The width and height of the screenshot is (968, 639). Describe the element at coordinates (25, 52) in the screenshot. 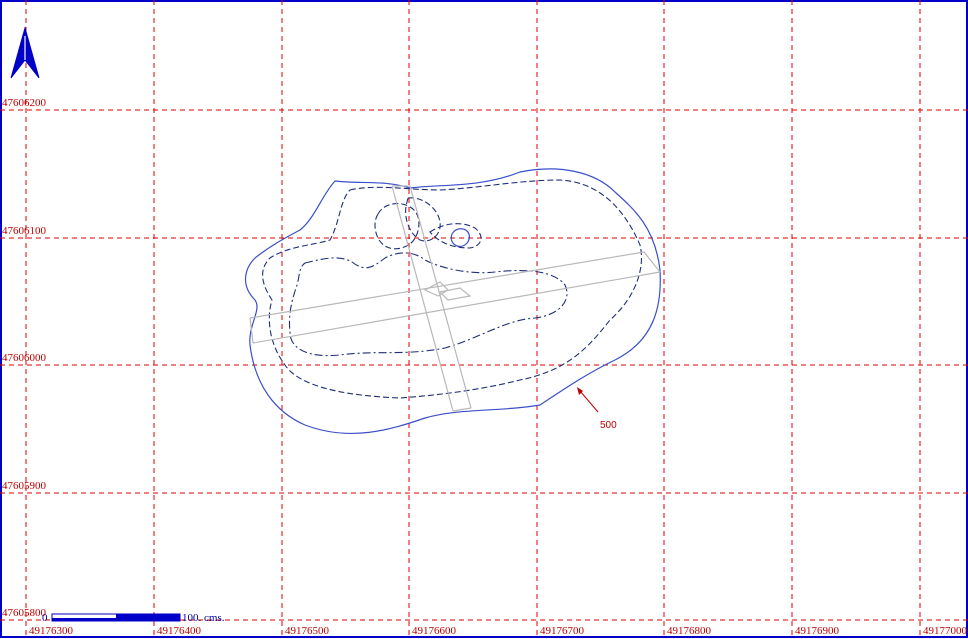

I see `north-arrow-icon` at that location.